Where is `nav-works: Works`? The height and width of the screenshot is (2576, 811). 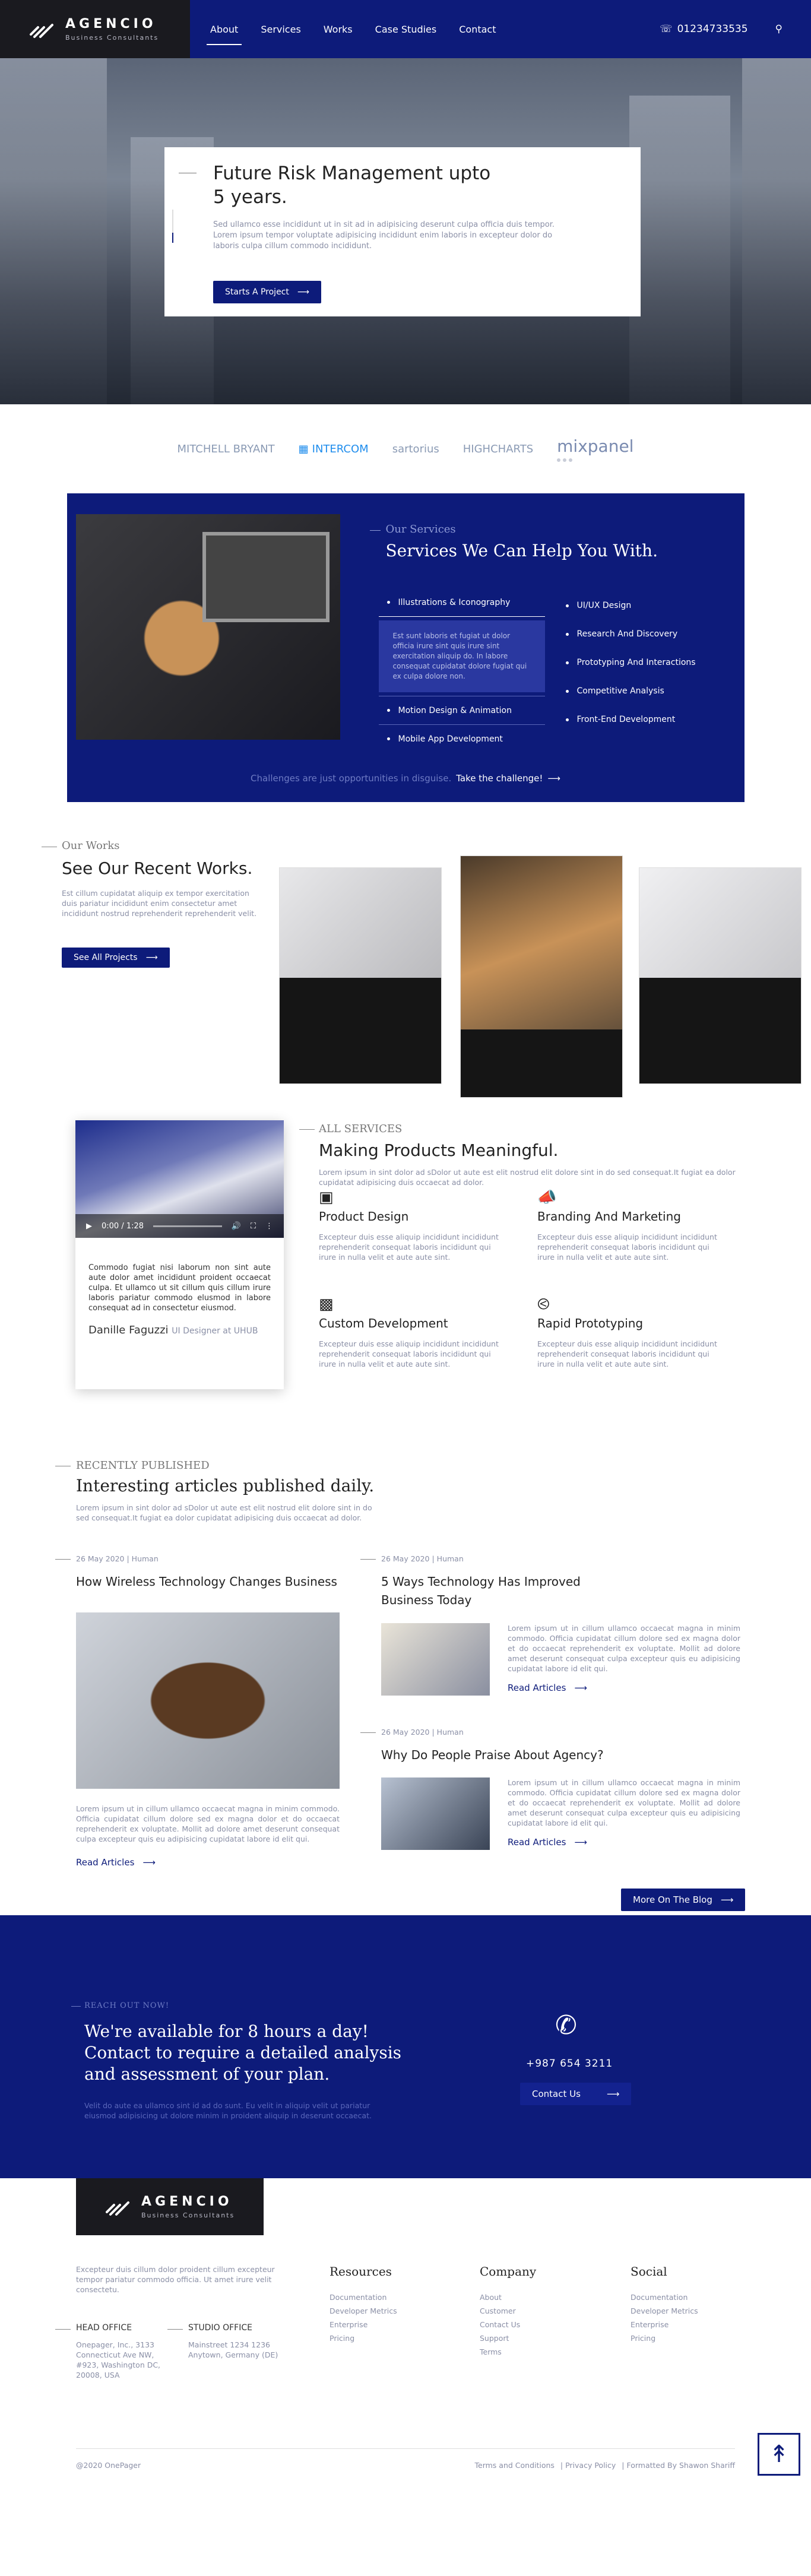
nav-works: Works is located at coordinates (338, 29).